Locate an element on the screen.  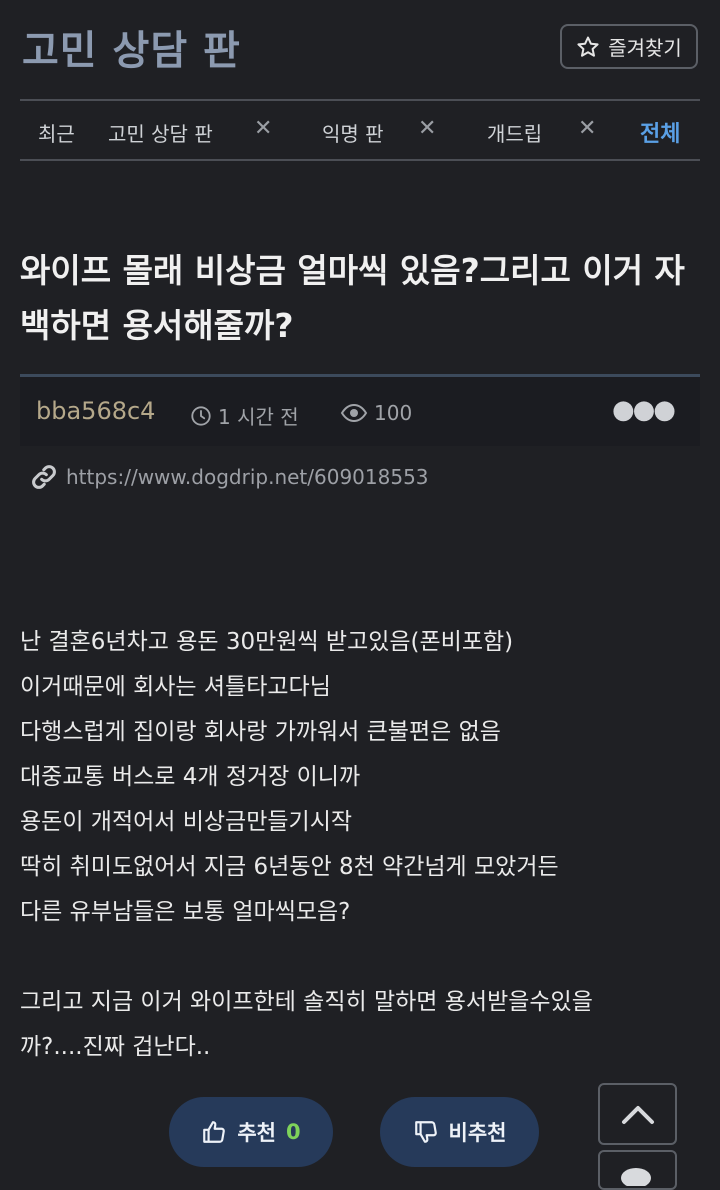
views-count: 100 is located at coordinates (393, 413).